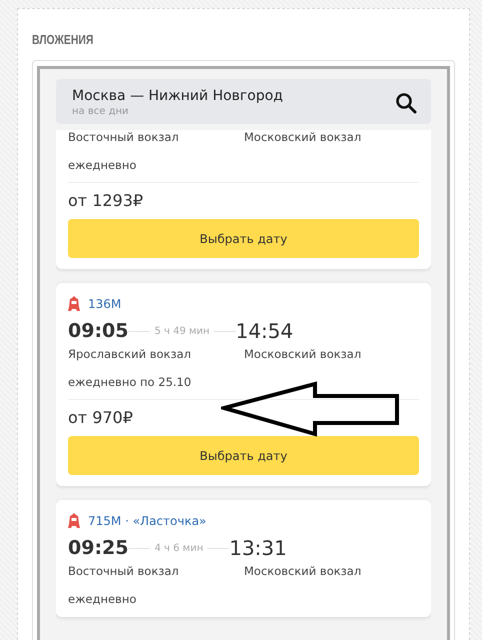 The image size is (482, 640). Describe the element at coordinates (63, 39) in the screenshot. I see `section-title: ВЛОЖЕНИЯ` at that location.